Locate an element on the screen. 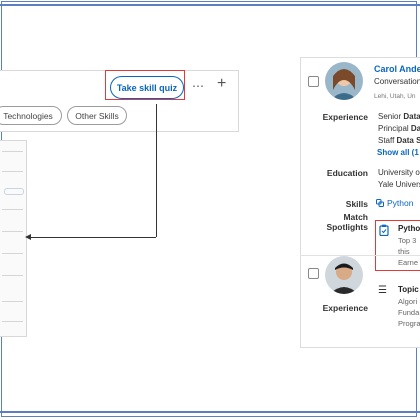  candidate-location: Lehi, Utah, Un is located at coordinates (395, 96).